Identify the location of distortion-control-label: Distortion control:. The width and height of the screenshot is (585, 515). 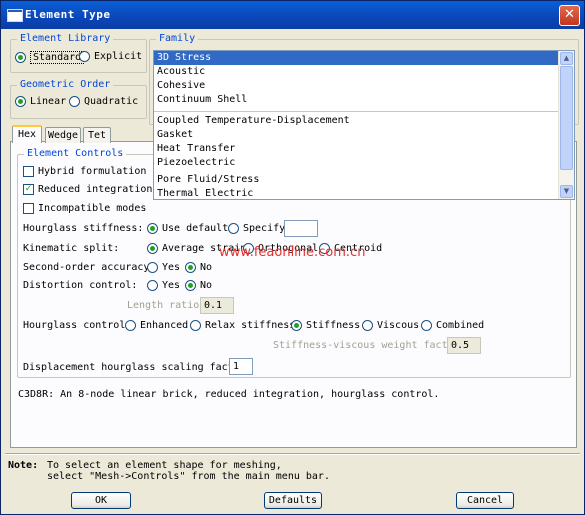
(80, 285).